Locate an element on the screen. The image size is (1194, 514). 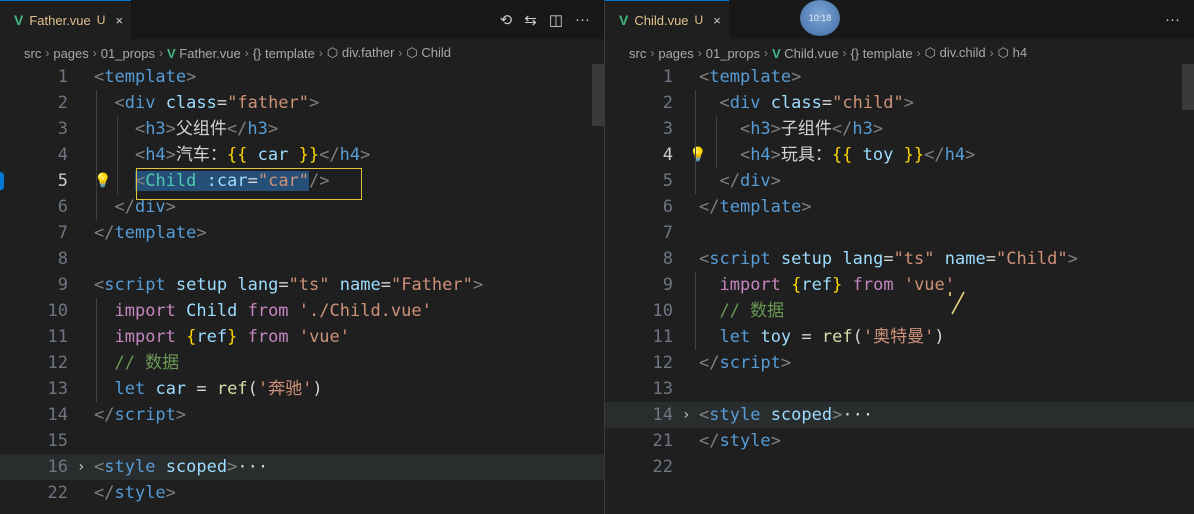
line-number: 2 is located at coordinates (62, 103).